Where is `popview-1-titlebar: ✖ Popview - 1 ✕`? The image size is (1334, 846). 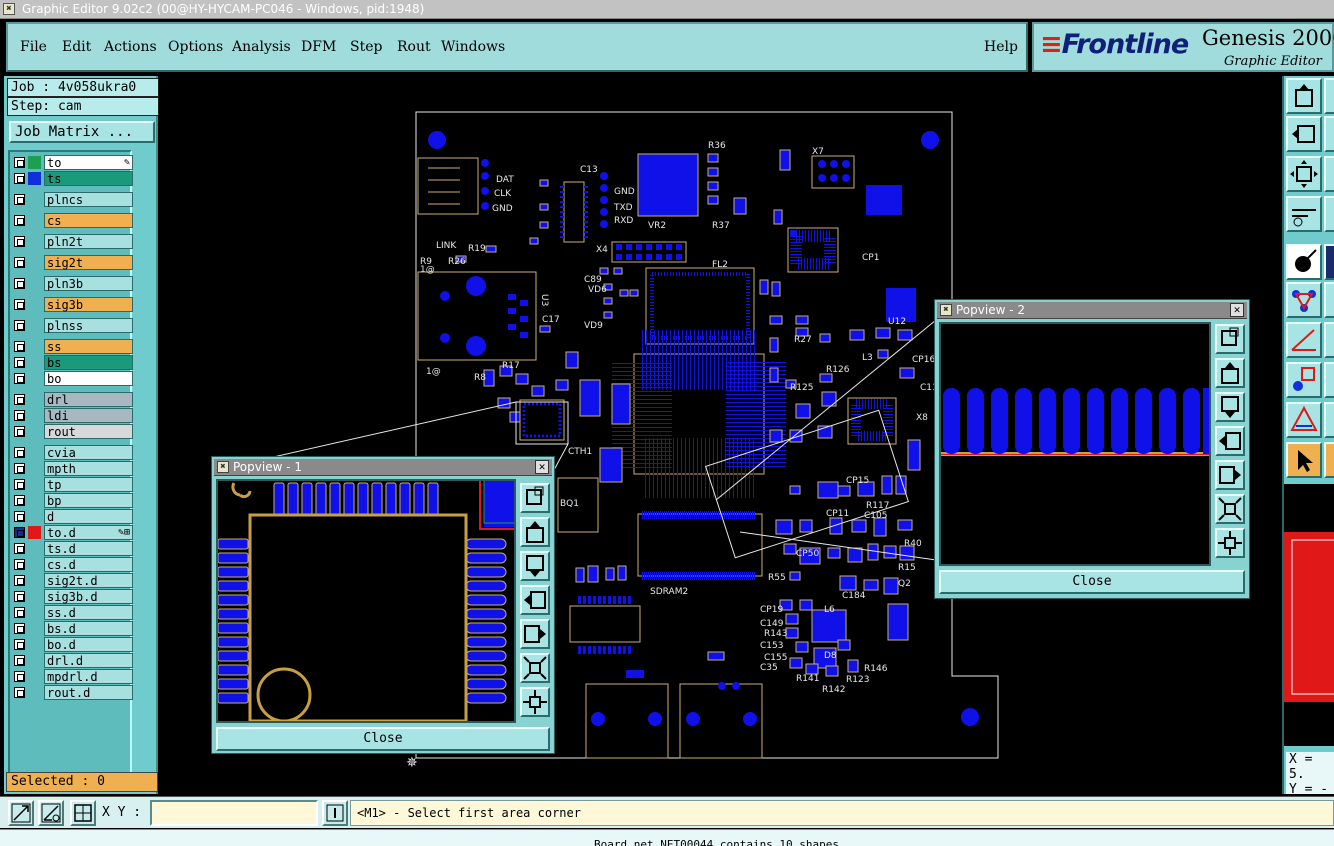 popview-1-titlebar: ✖ Popview - 1 ✕ is located at coordinates (383, 467).